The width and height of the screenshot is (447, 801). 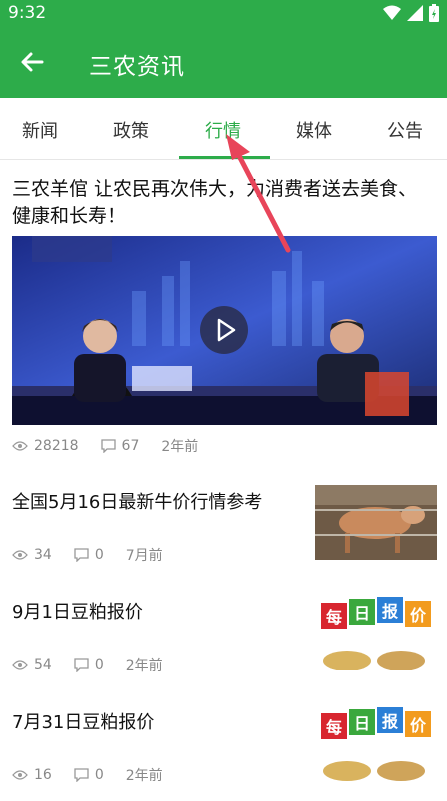 What do you see at coordinates (222, 203) in the screenshot?
I see `feature-article-title: 三农羊倌 让农民再次伟大，为消费者送去美食、健康和长寿！` at bounding box center [222, 203].